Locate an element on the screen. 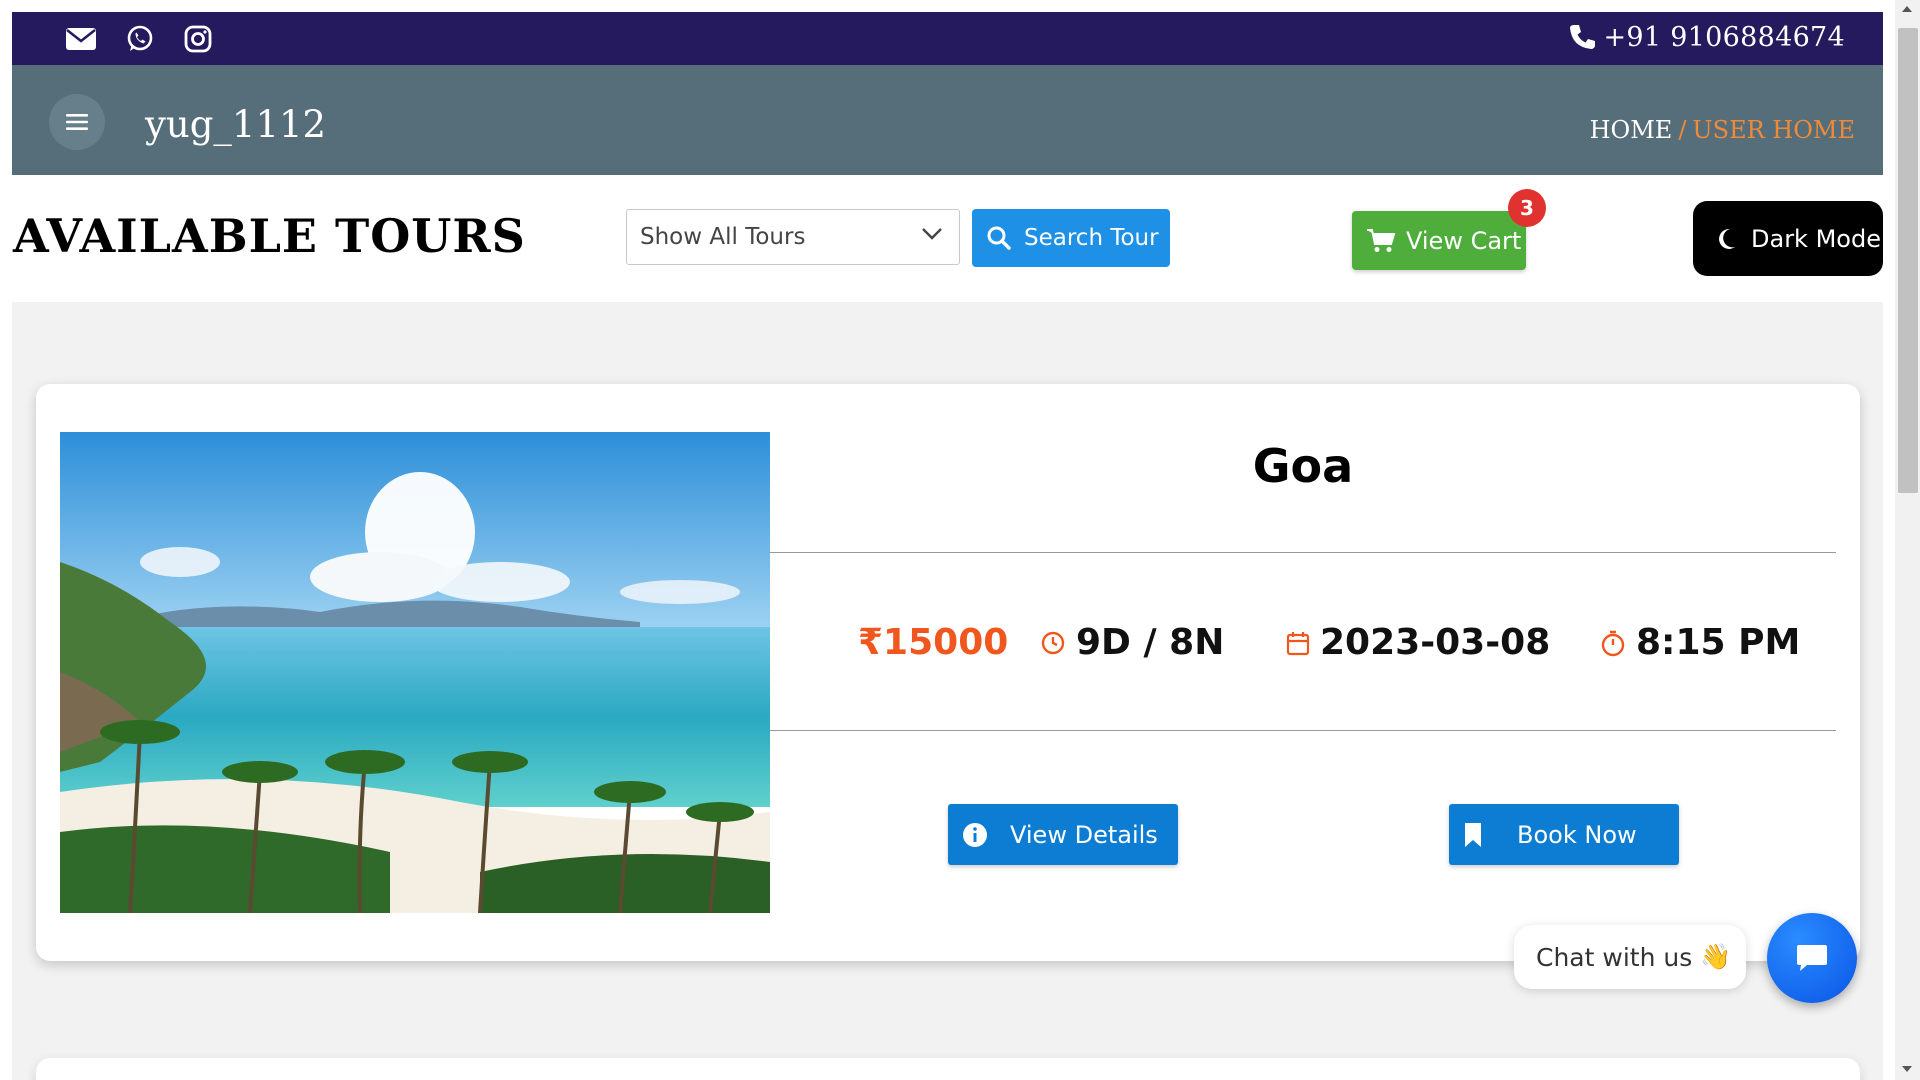  breadcrumb-current: USER HOME is located at coordinates (1773, 130).